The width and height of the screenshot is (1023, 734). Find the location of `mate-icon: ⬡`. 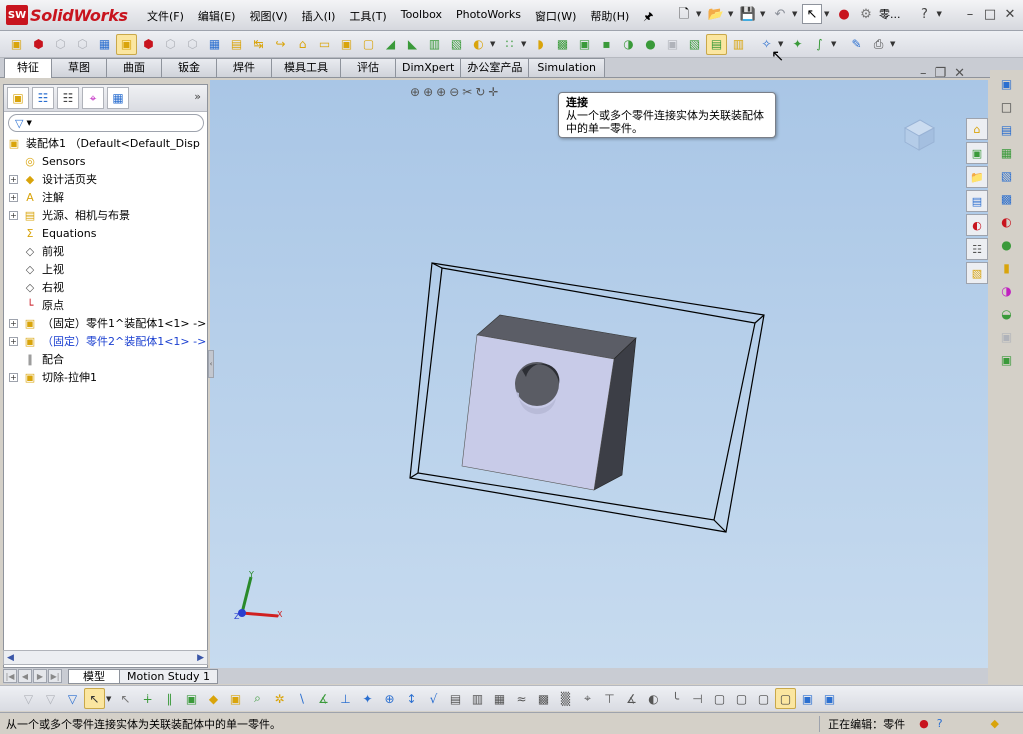

mate-icon: ⬡ is located at coordinates (60, 44).